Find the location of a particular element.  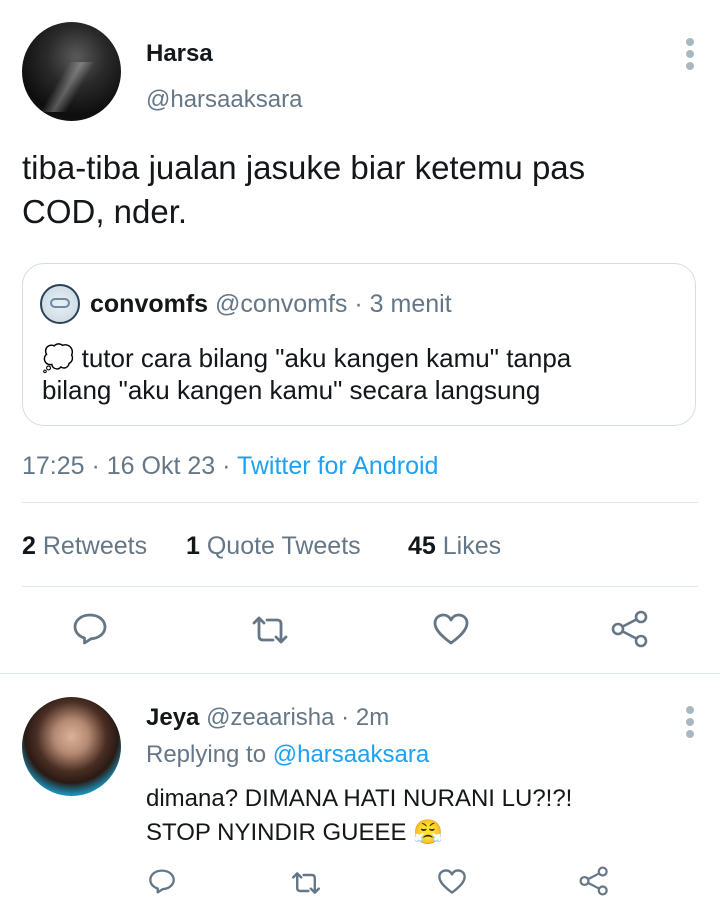

reply-display-name: Jeya is located at coordinates (172, 717).